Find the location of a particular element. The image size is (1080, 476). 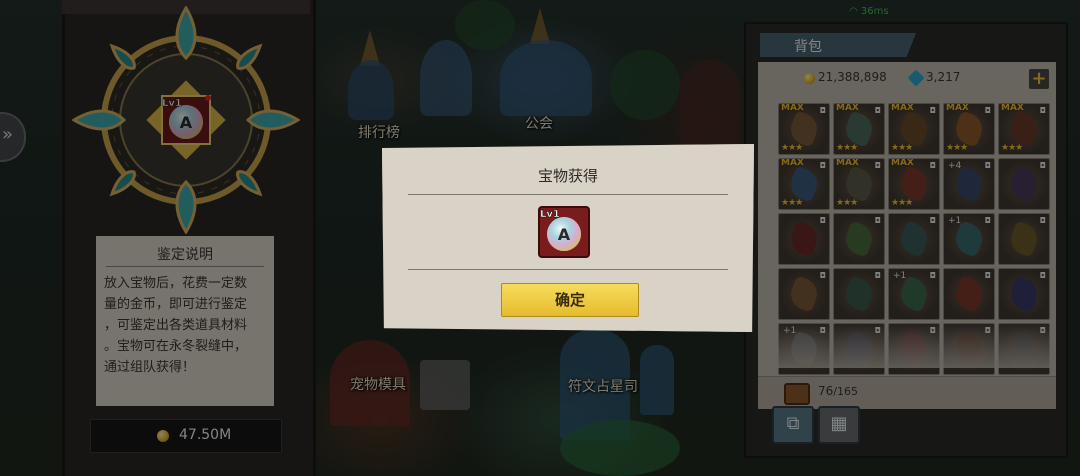

reward-letter: A is located at coordinates (564, 234).